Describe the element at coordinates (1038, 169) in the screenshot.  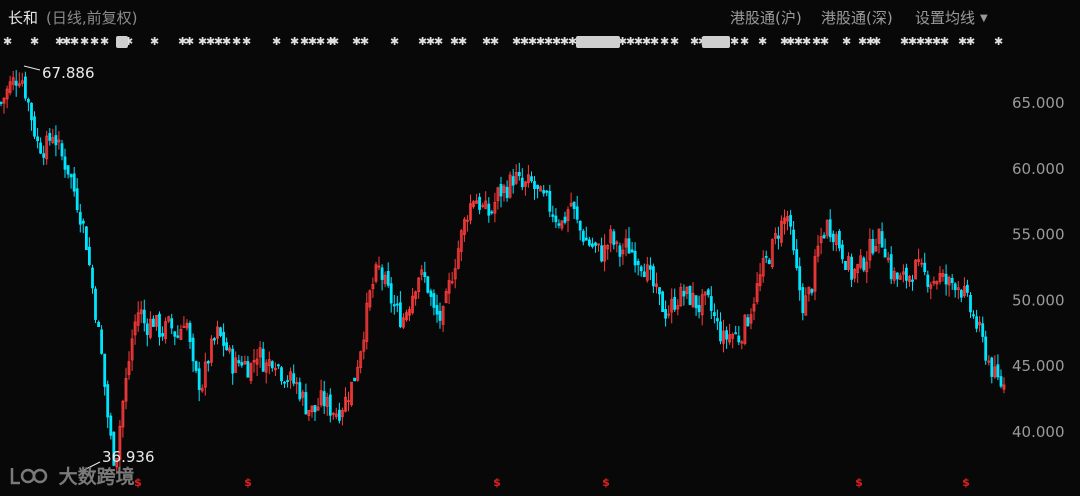
I see `y-tick-label: 60.000` at that location.